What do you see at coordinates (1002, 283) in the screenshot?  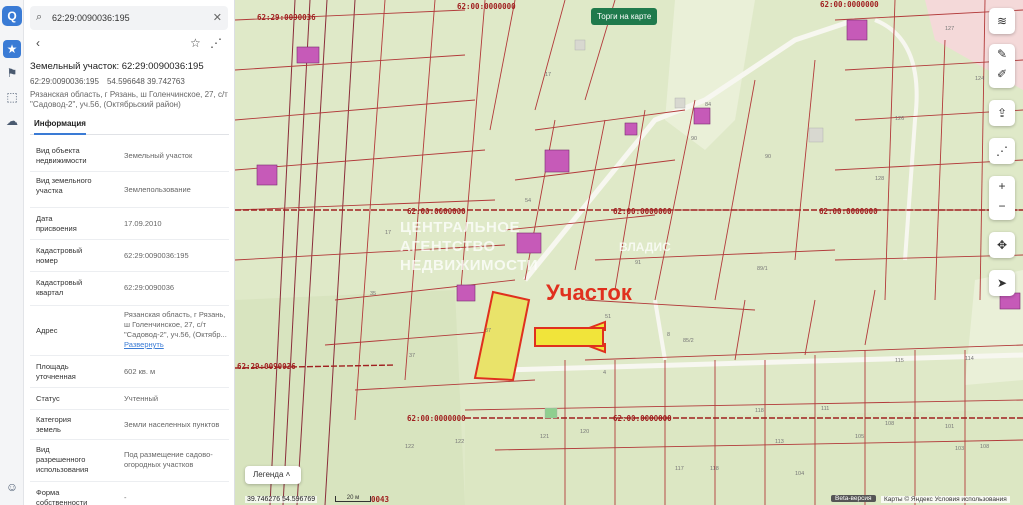 I see `location-arrow-icon: ➤` at bounding box center [1002, 283].